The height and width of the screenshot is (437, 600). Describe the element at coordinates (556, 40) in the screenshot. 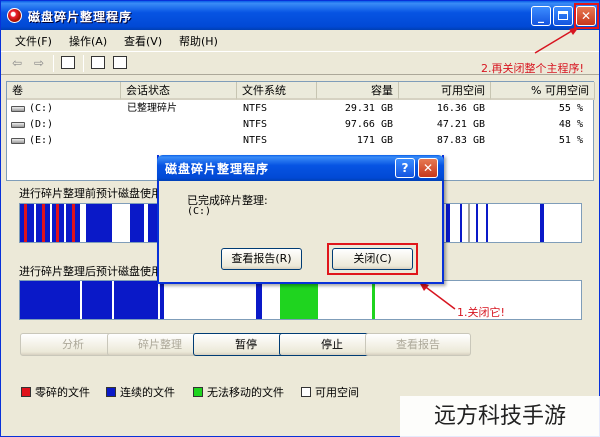

I see `annotation-arrow-top` at that location.